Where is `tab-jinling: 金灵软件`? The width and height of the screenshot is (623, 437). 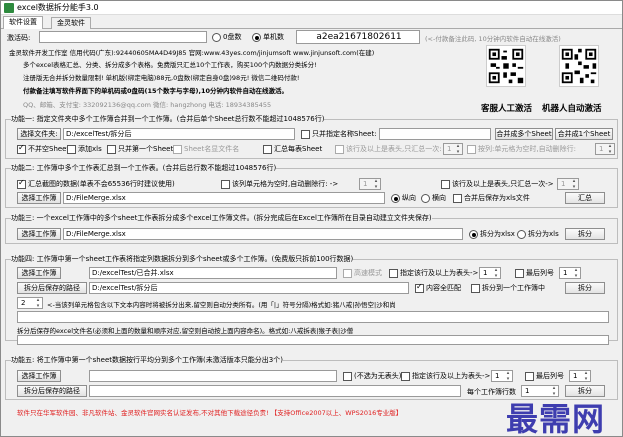
tab-jinling: 金灵软件 is located at coordinates (71, 23).